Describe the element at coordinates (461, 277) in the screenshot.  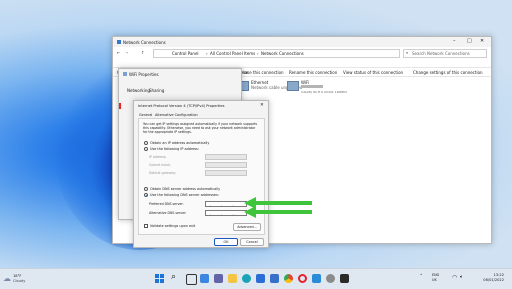
I see `volume-icon: 🔈︎` at that location.